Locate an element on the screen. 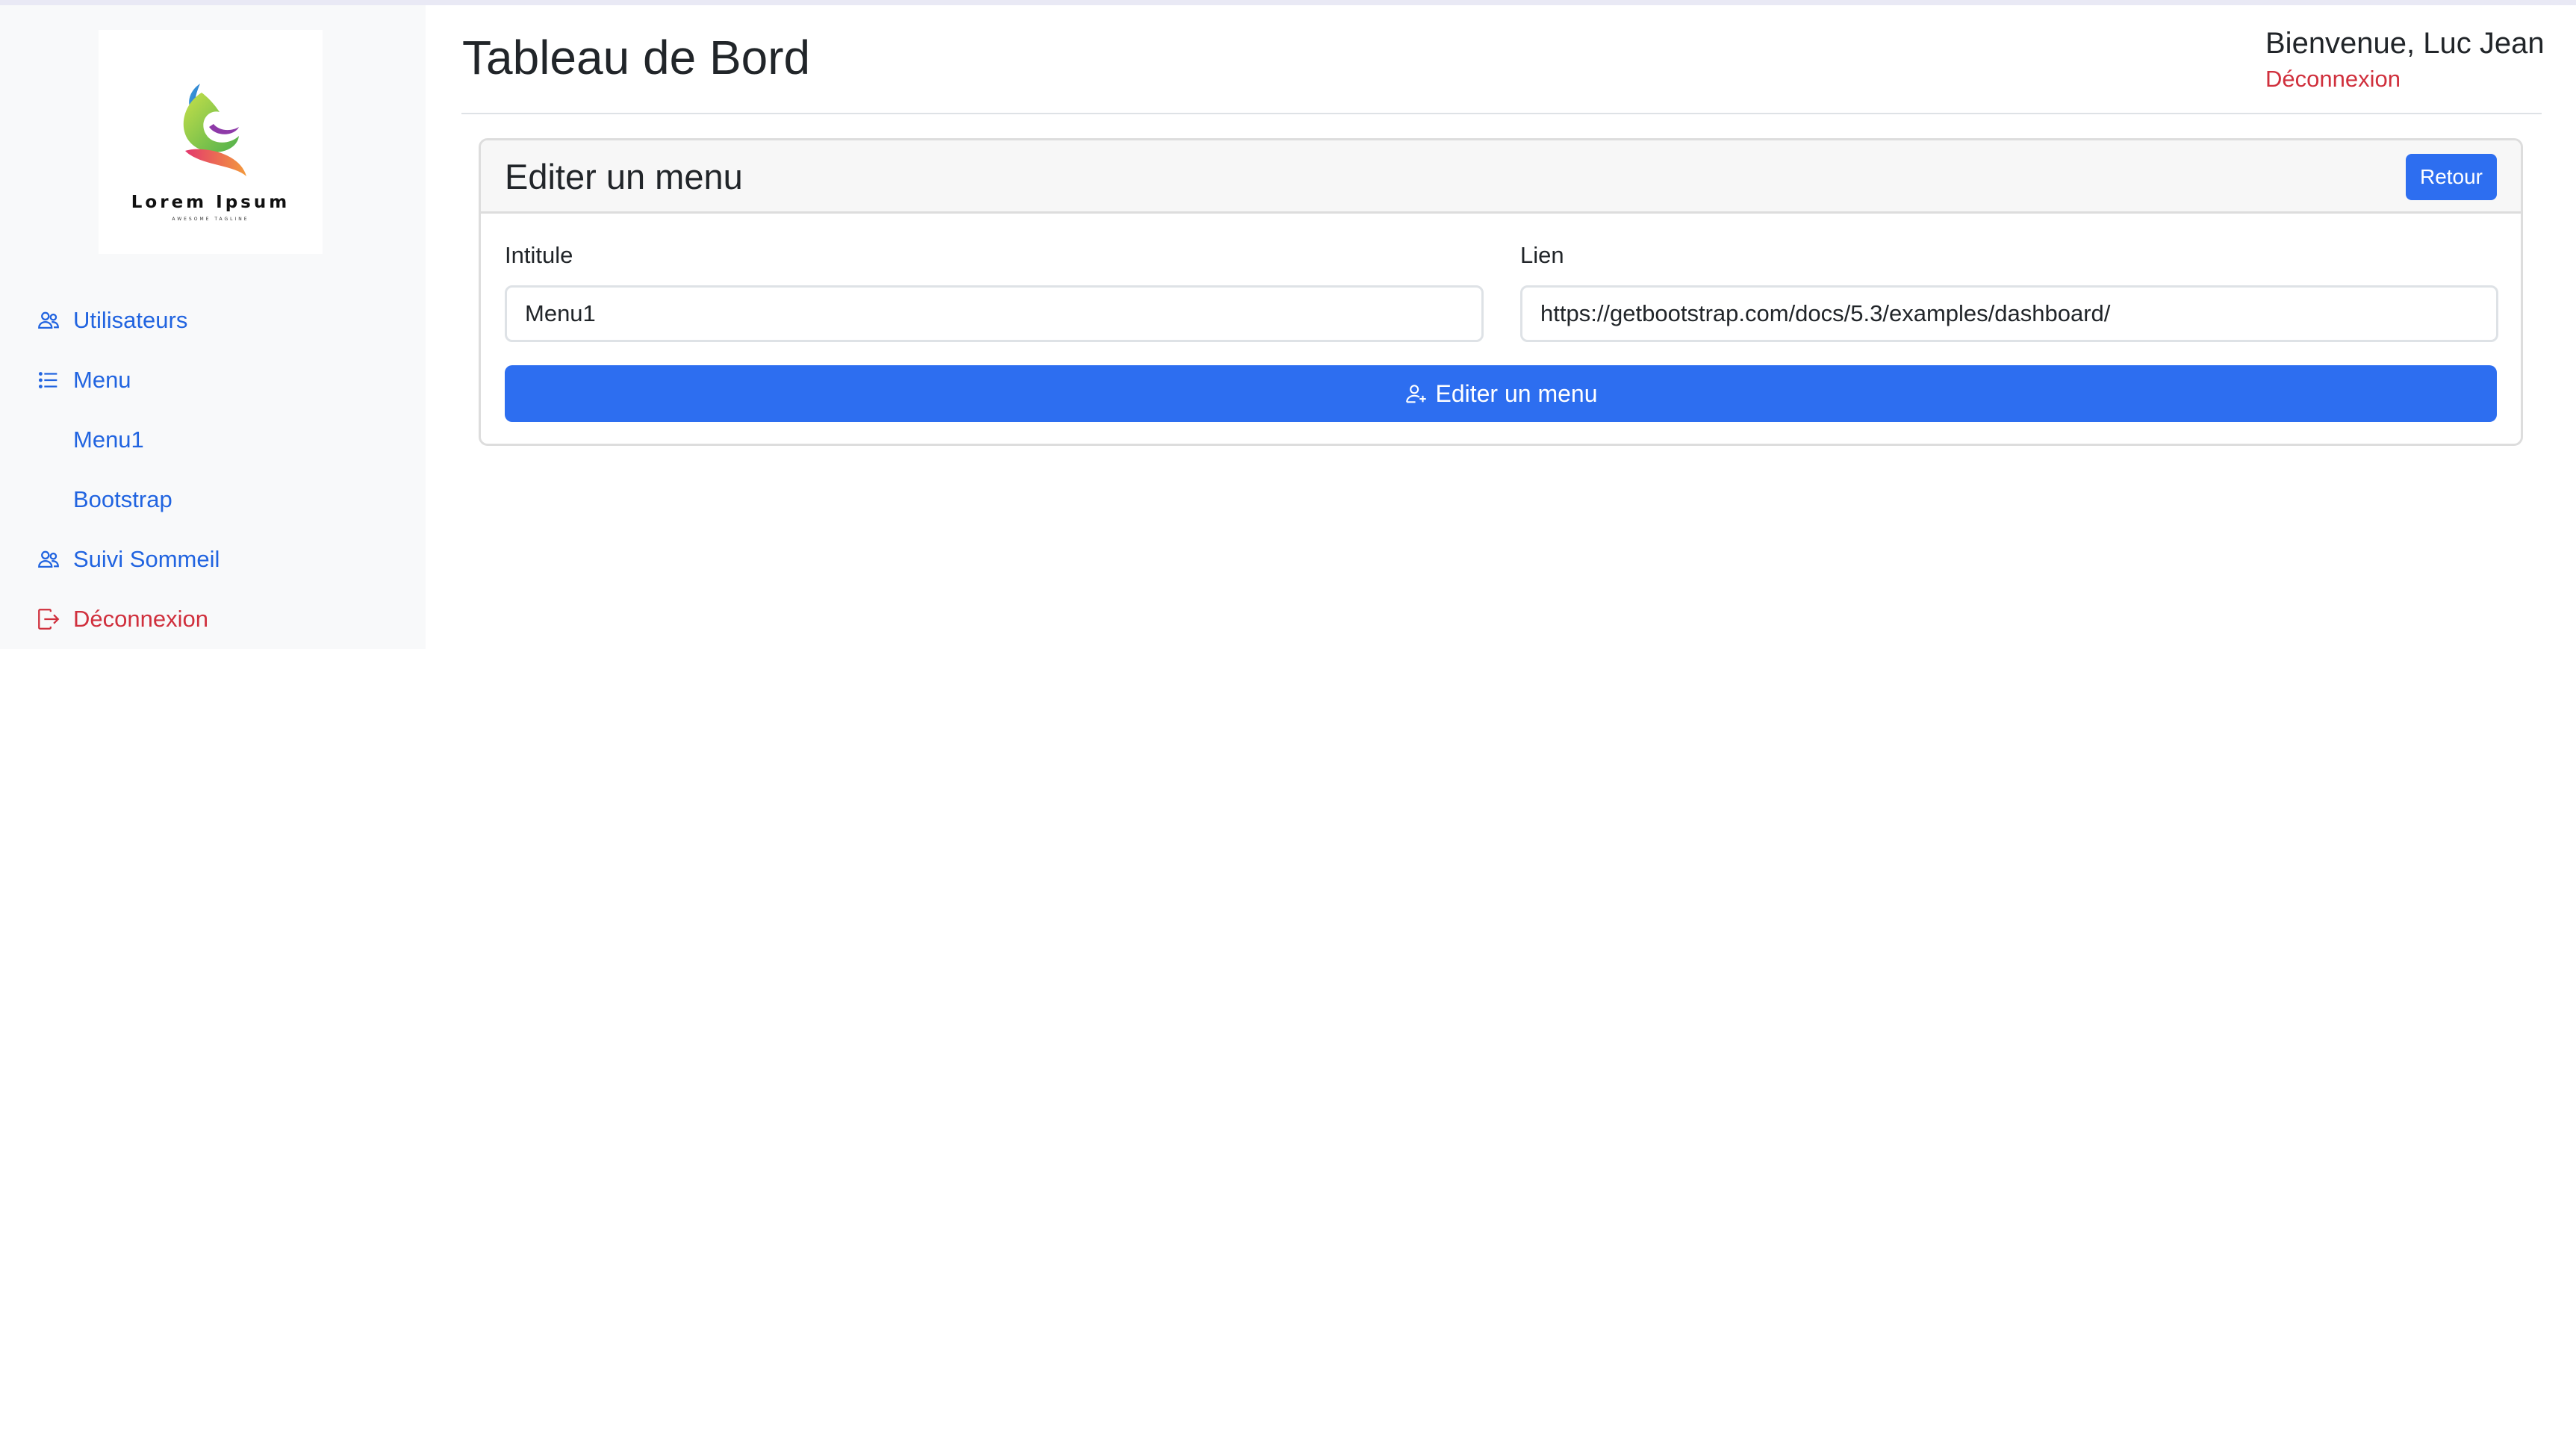 The height and width of the screenshot is (1437, 2576). sidebar-item-bootstrap: Bootstrap is located at coordinates (122, 499).